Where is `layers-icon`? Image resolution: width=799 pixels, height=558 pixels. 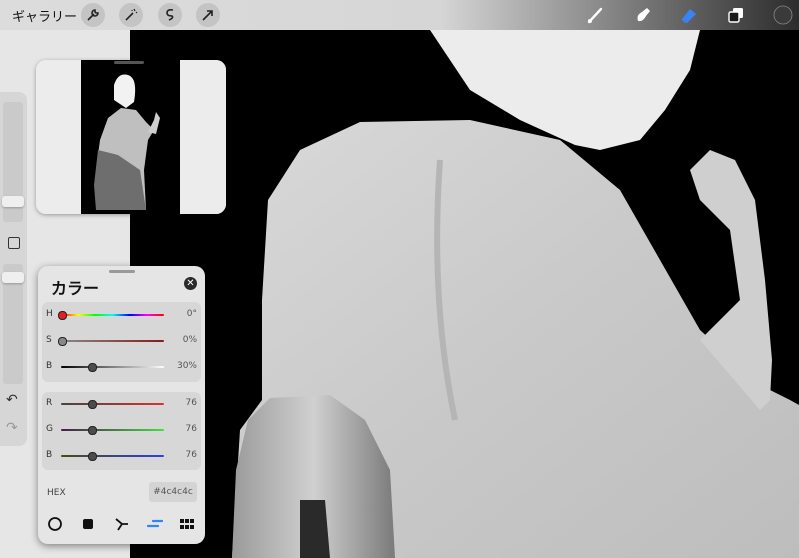
layers-icon is located at coordinates (736, 15).